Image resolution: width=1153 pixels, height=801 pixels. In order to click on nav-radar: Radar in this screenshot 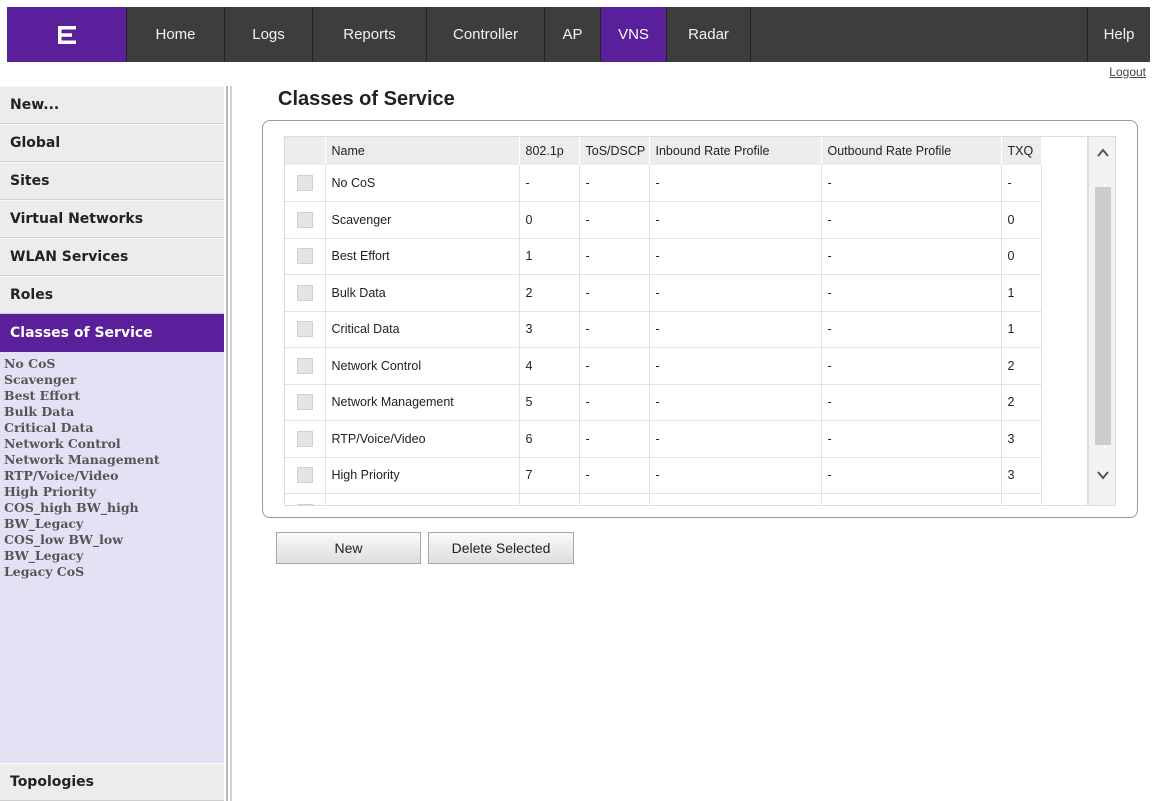, I will do `click(709, 34)`.